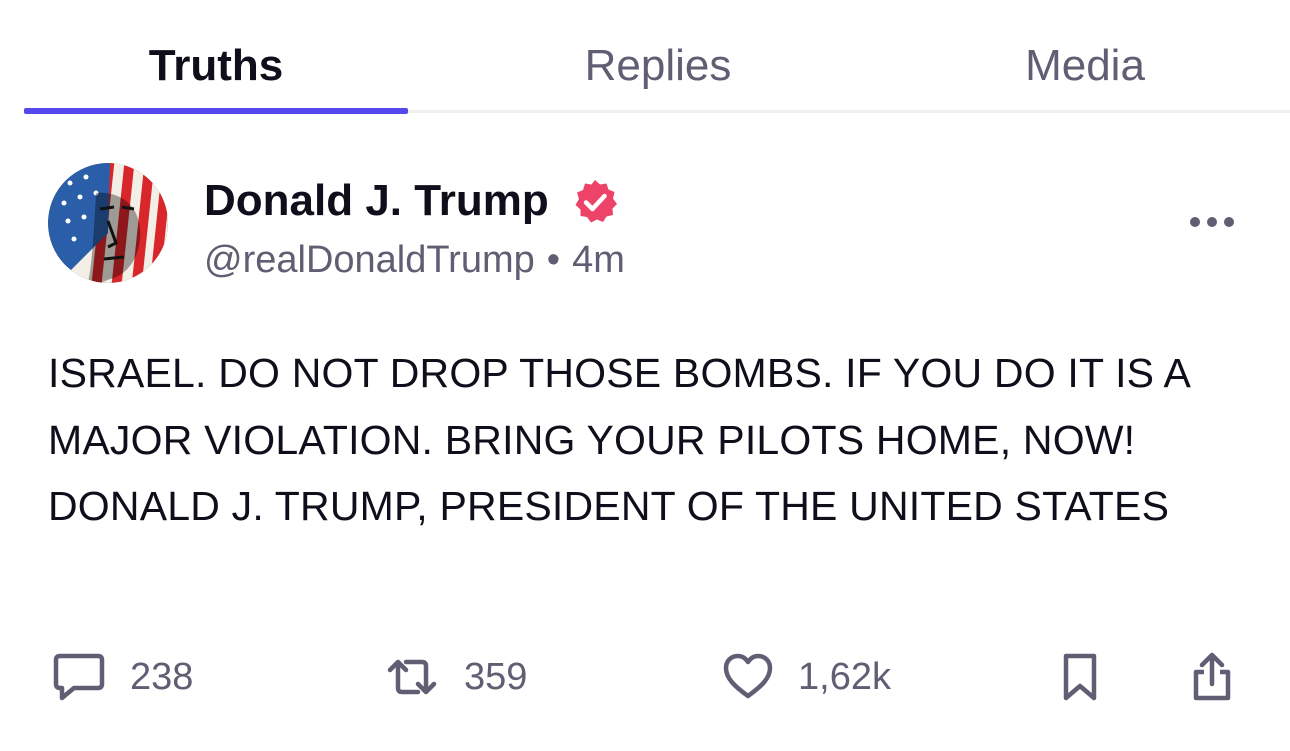 The image size is (1290, 751). I want to click on tab-media: Media, so click(1085, 66).